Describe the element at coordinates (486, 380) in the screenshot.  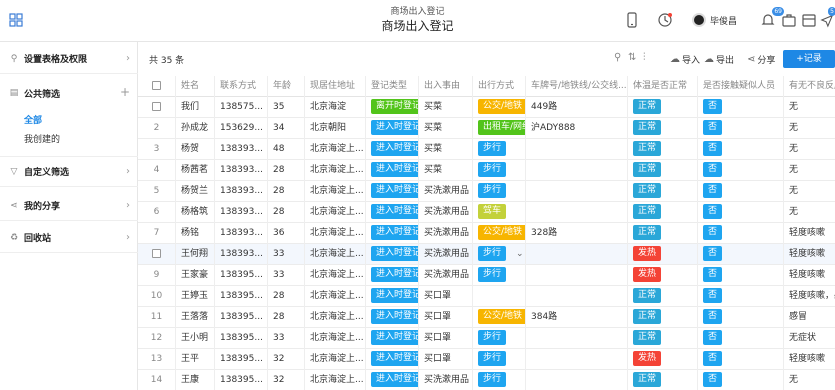
I see `table-row: 14 王康 138395... 32 北京海淀上... 进入时登记 买洗漱用品 步行 正常 否 无` at that location.